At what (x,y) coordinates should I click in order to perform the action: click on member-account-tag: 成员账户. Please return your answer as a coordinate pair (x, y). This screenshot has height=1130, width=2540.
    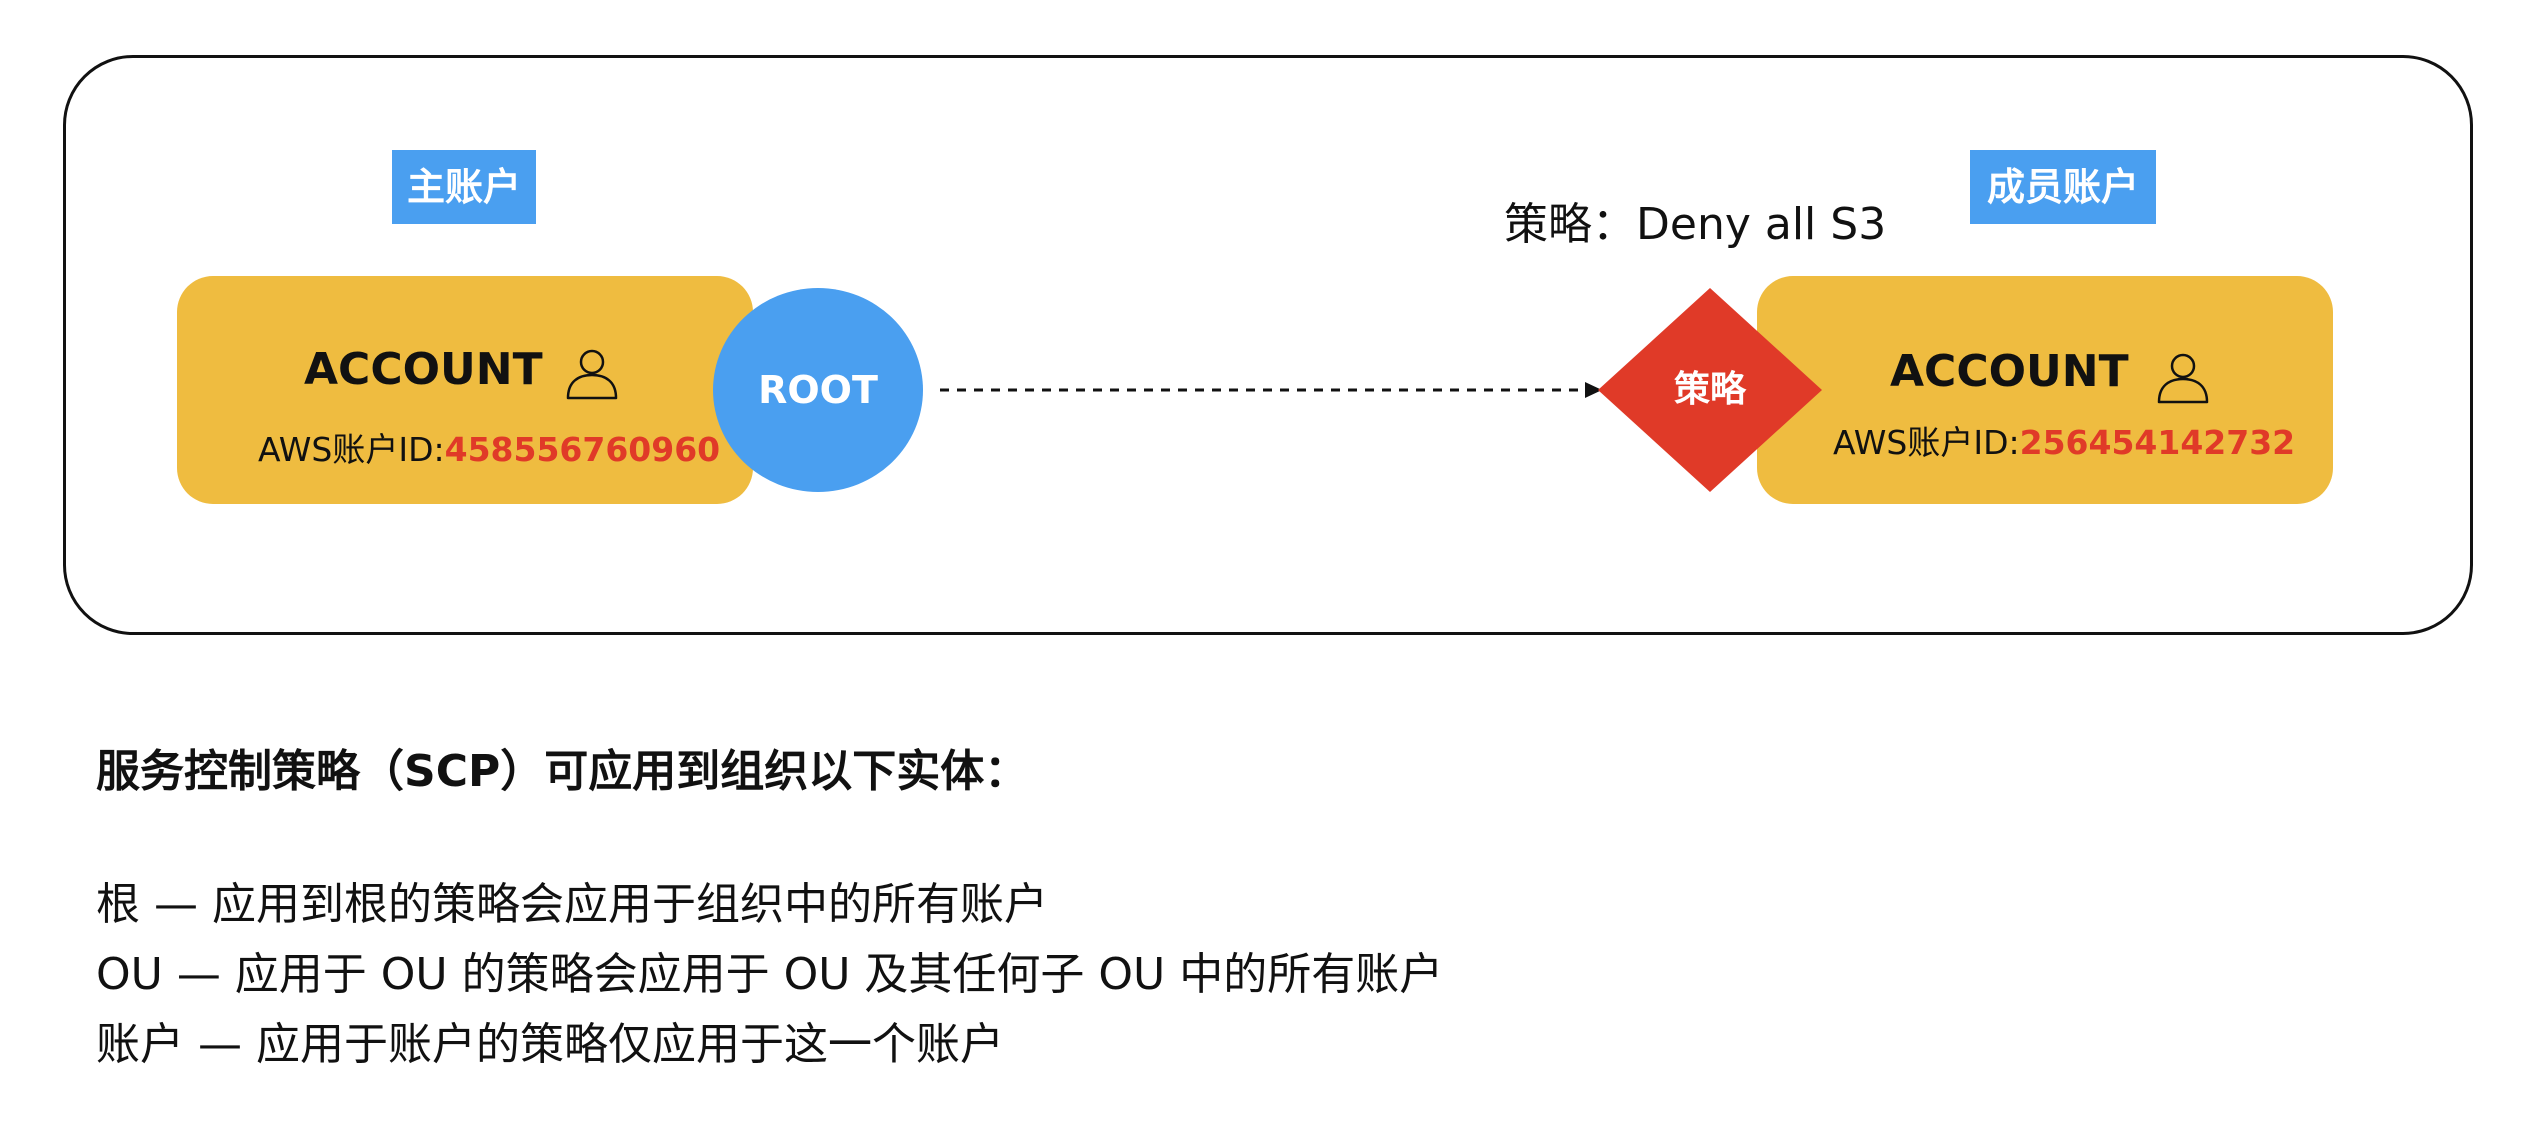
    Looking at the image, I should click on (2063, 187).